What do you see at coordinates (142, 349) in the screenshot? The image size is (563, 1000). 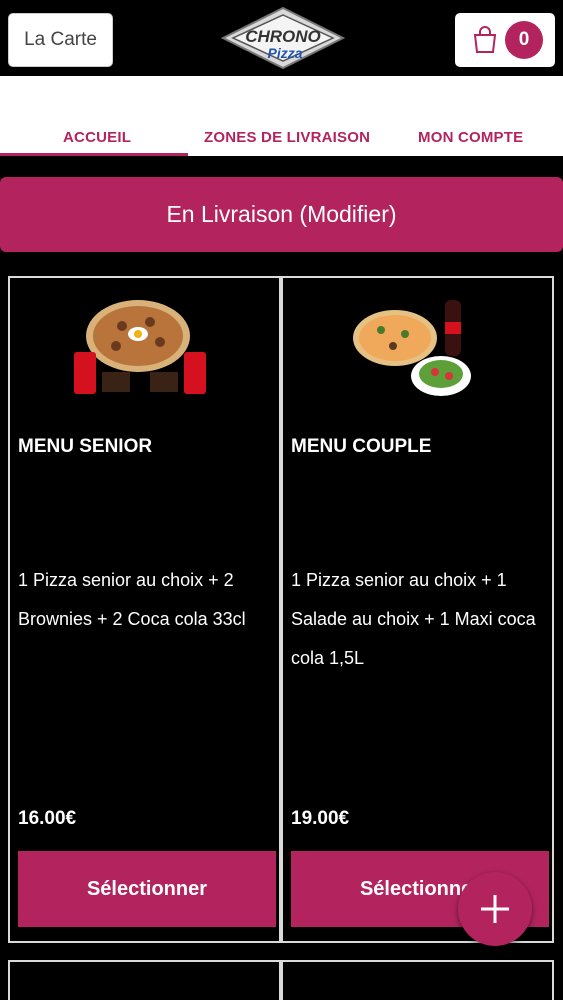 I see `menu-senior-image` at bounding box center [142, 349].